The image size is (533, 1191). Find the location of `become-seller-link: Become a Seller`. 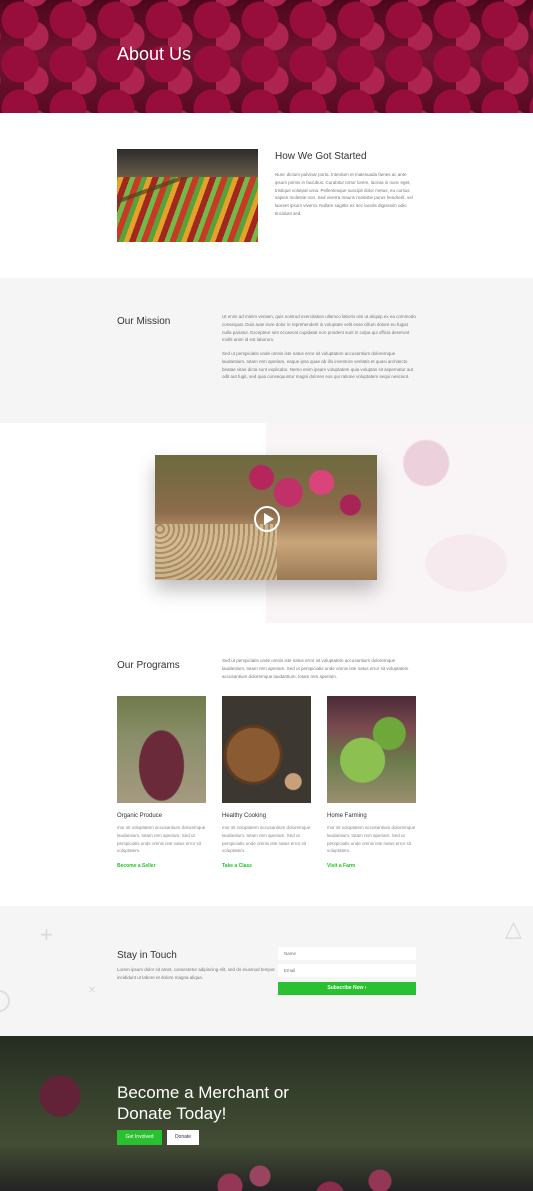

become-seller-link: Become a Seller is located at coordinates (136, 866).